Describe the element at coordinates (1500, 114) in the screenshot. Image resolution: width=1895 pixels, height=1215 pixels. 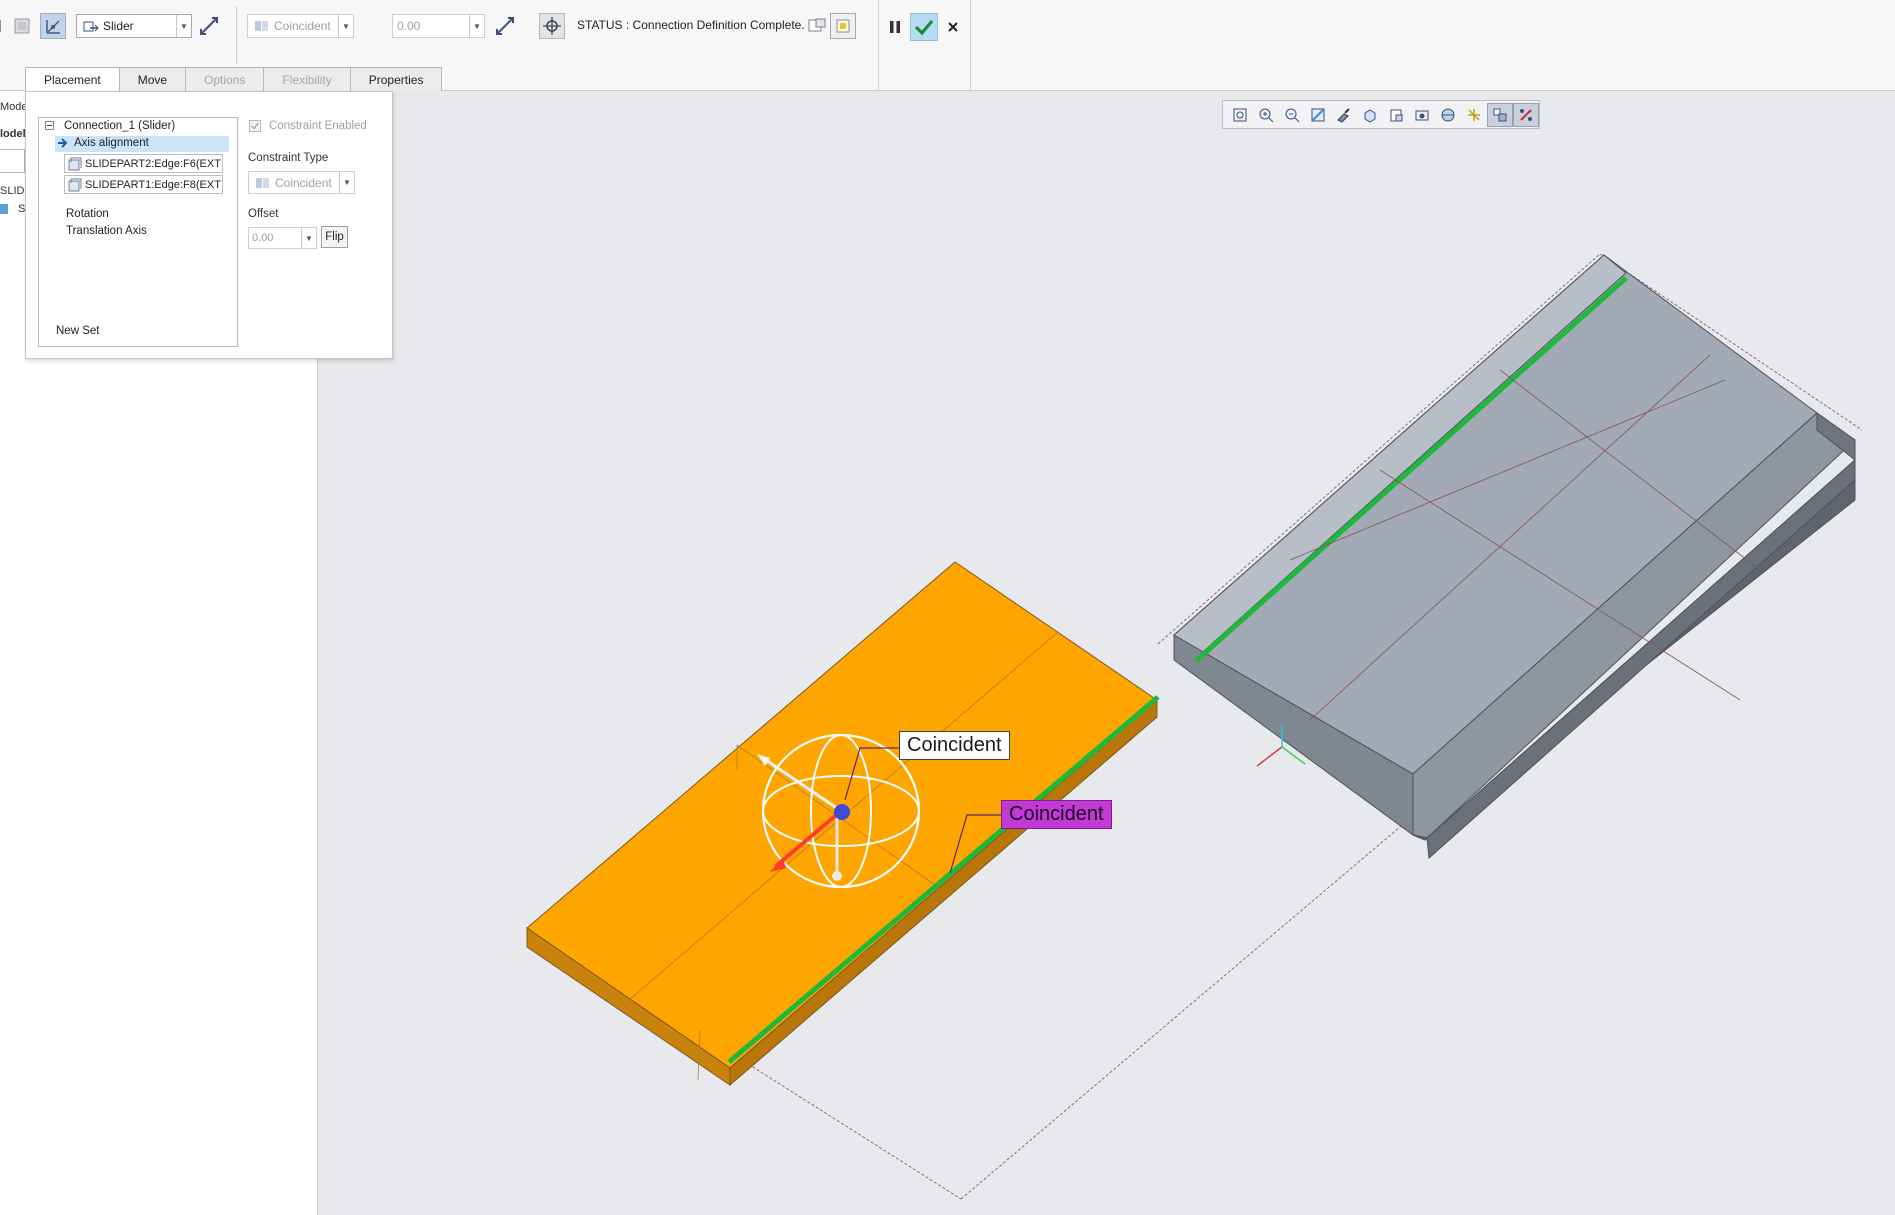
I see `spin-center-icon` at that location.